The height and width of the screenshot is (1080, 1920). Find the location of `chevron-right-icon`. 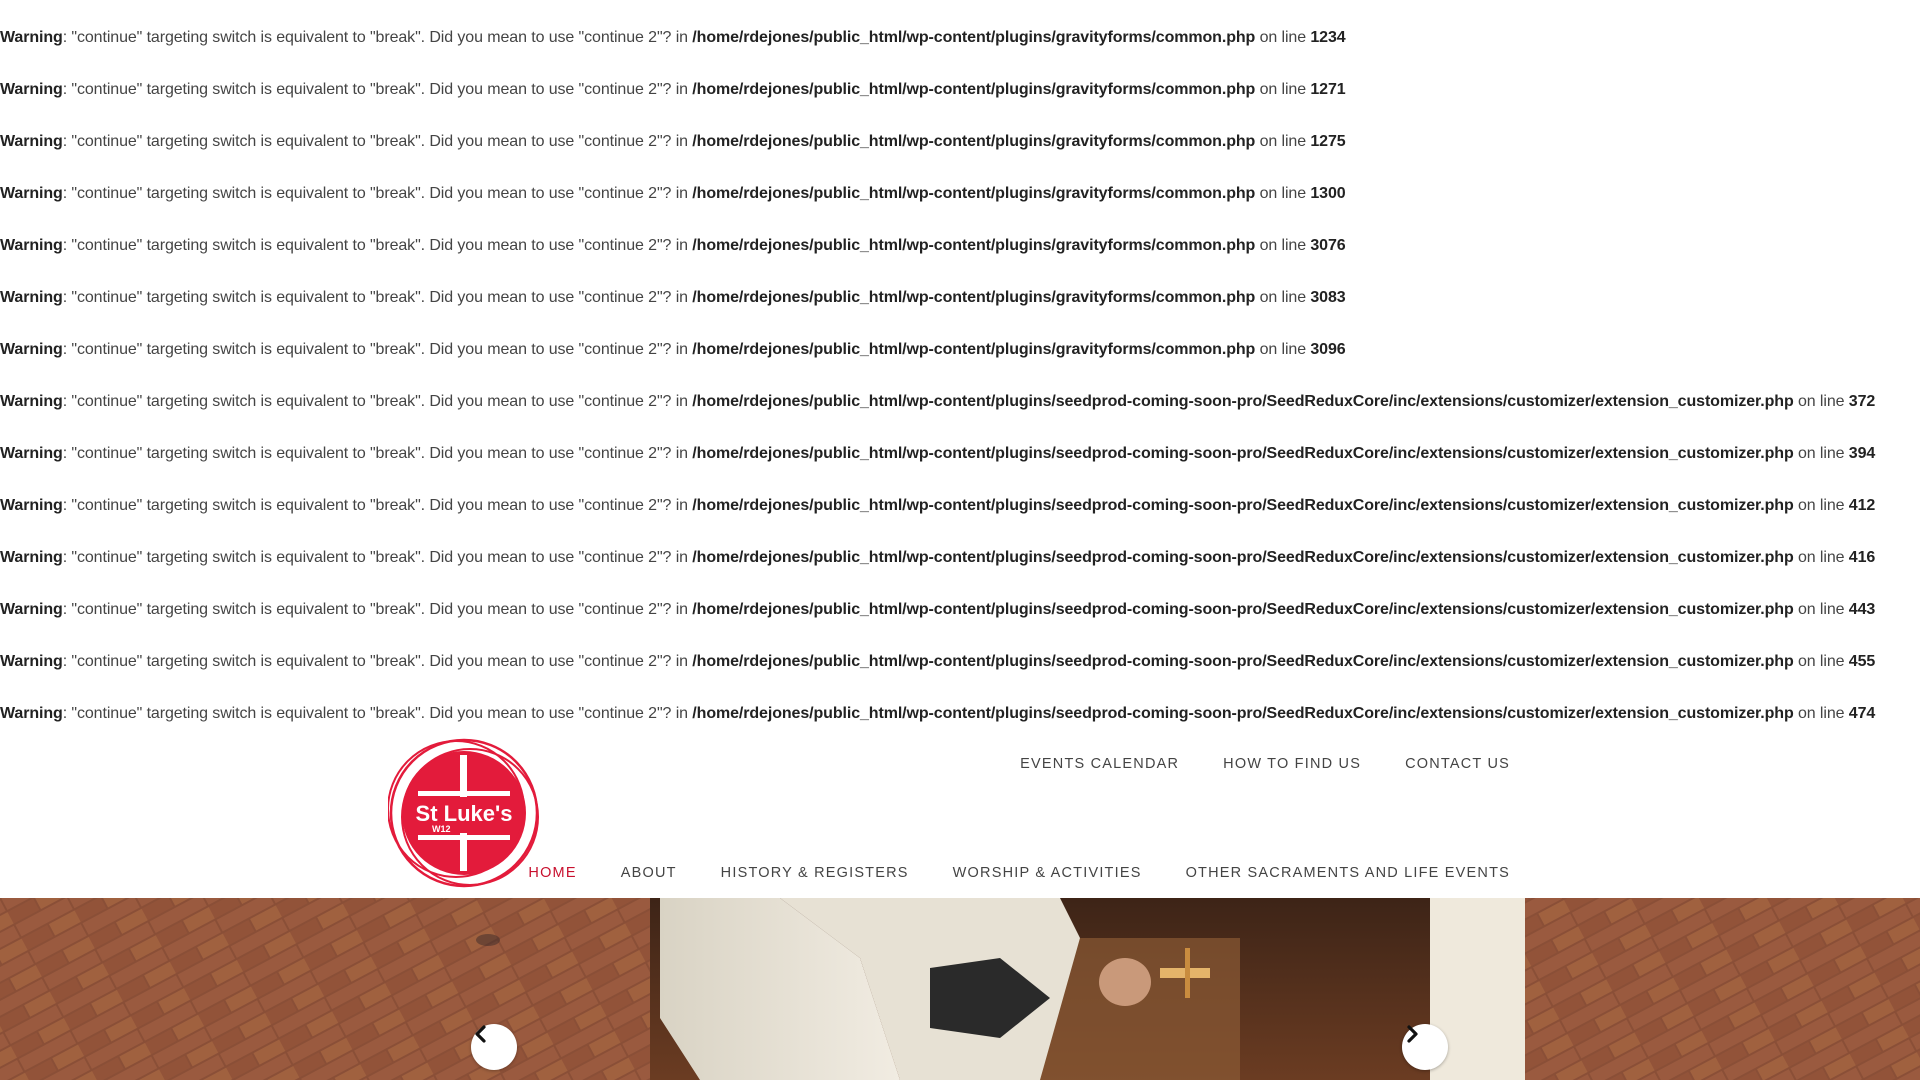

chevron-right-icon is located at coordinates (1412, 1034).